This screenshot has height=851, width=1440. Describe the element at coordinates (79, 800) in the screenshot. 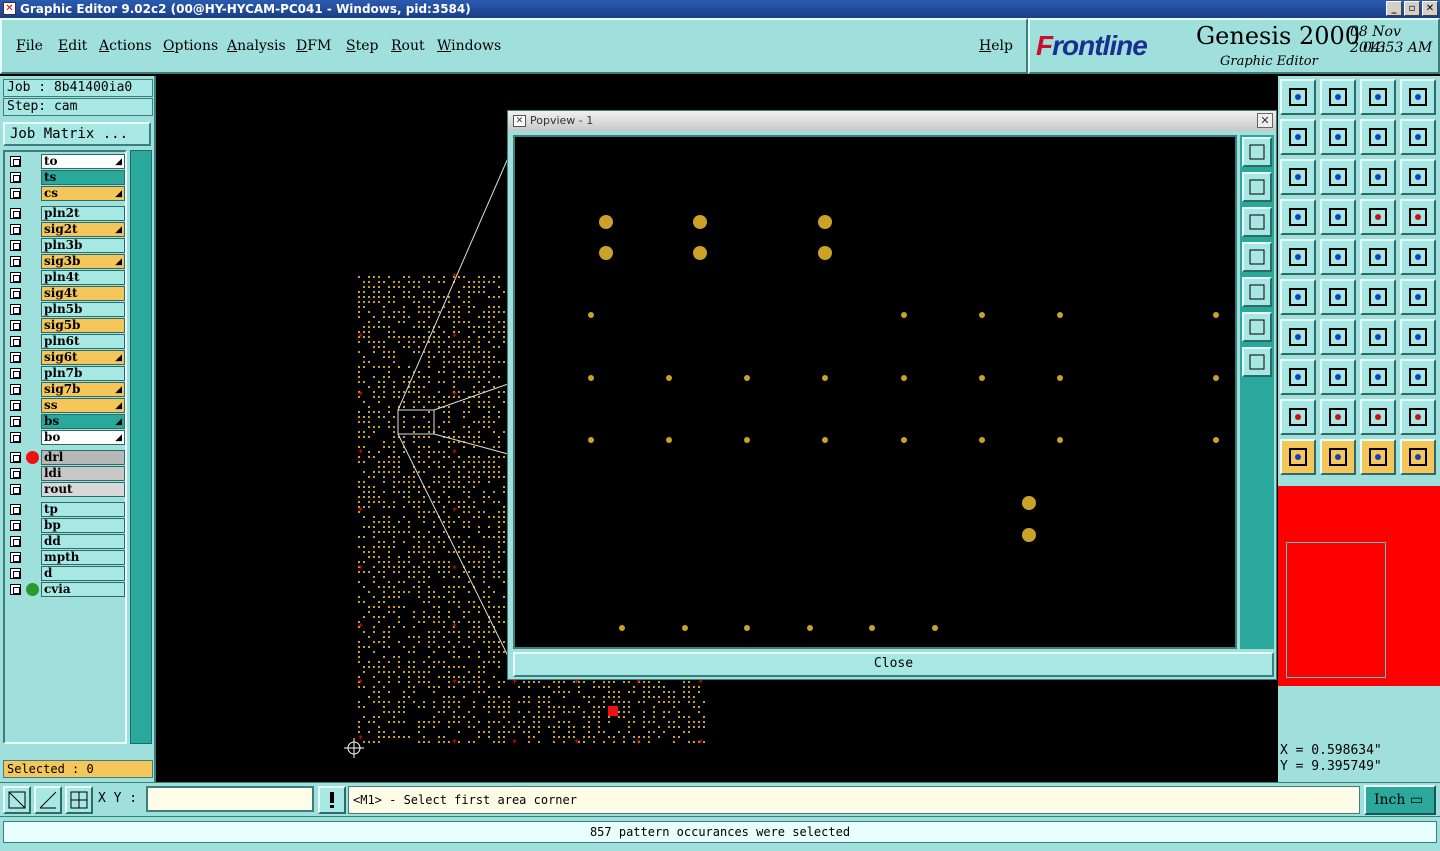

I see `grid-button` at that location.